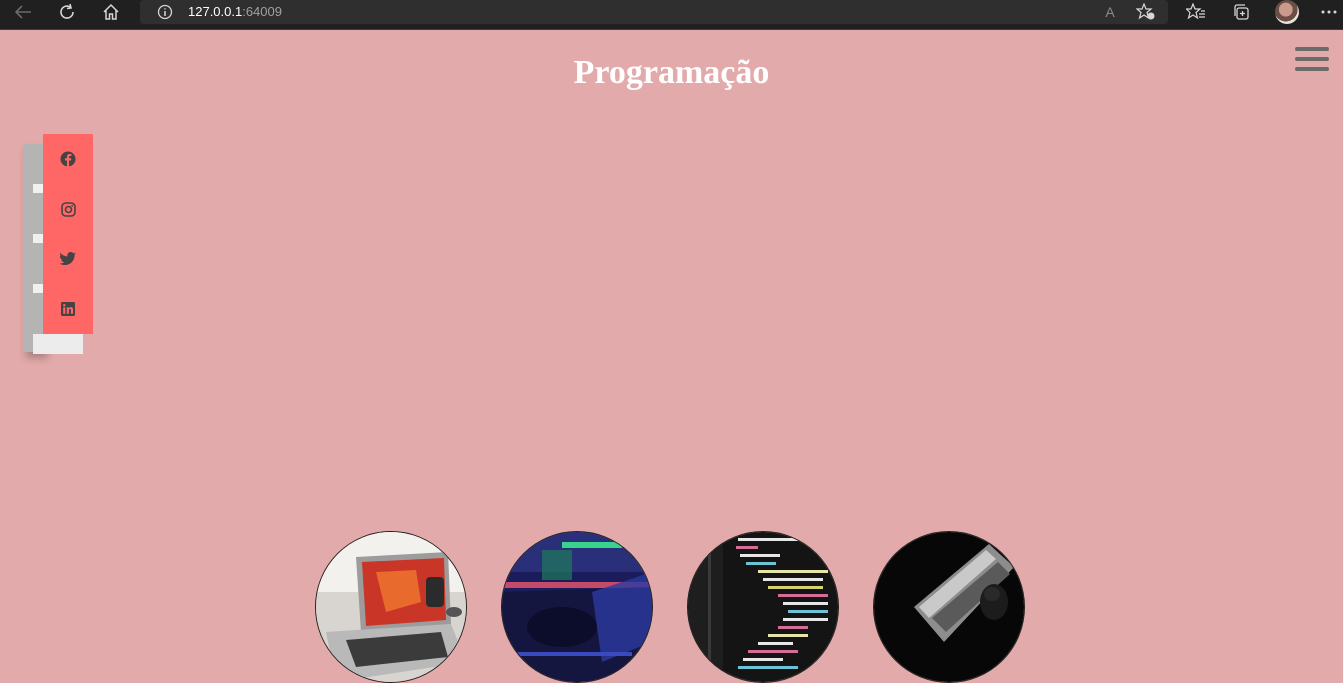  Describe the element at coordinates (111, 12) in the screenshot. I see `home-icon` at that location.